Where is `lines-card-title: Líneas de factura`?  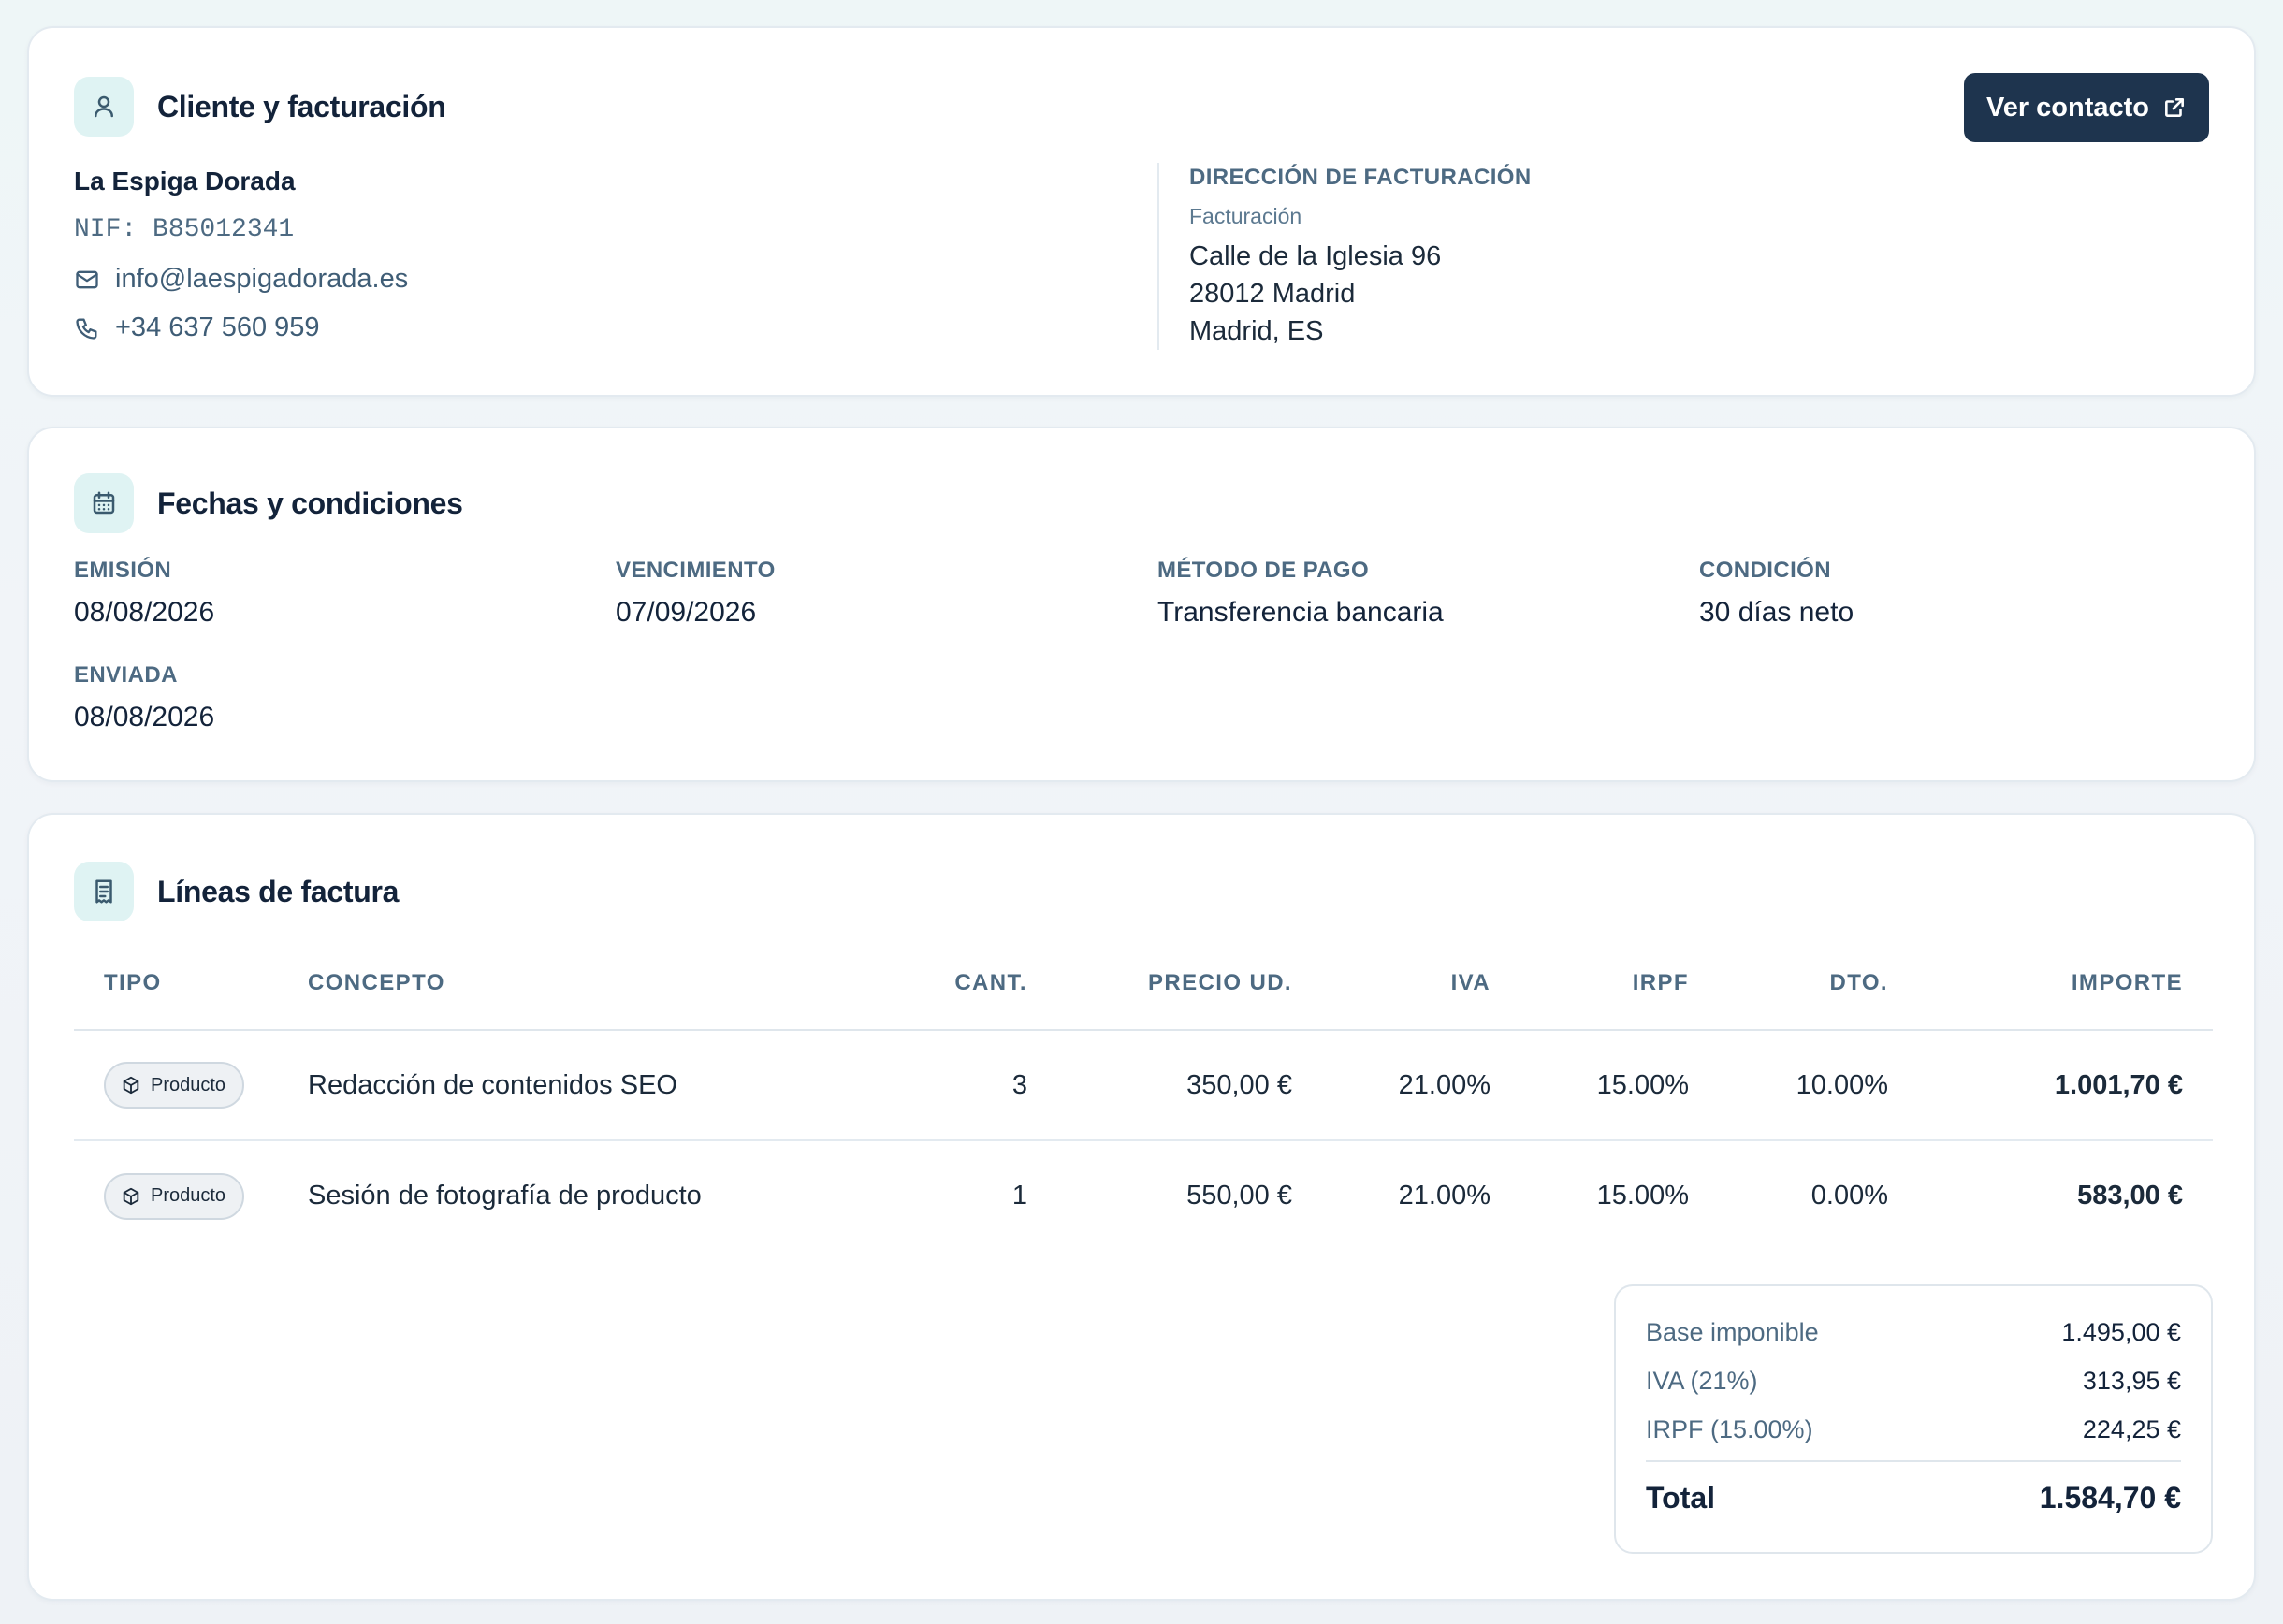 lines-card-title: Líneas de factura is located at coordinates (278, 891).